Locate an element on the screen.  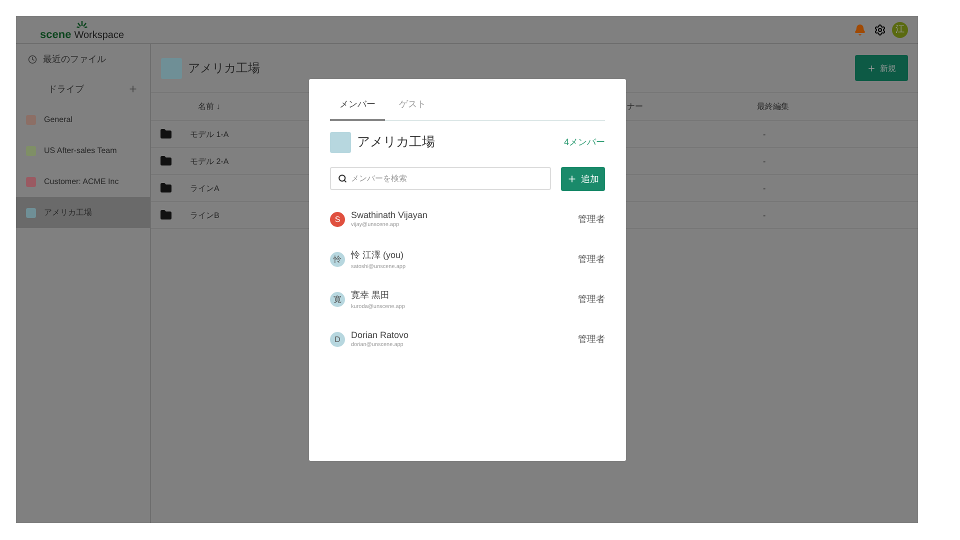
file-name: モデル 1-A is located at coordinates (209, 134).